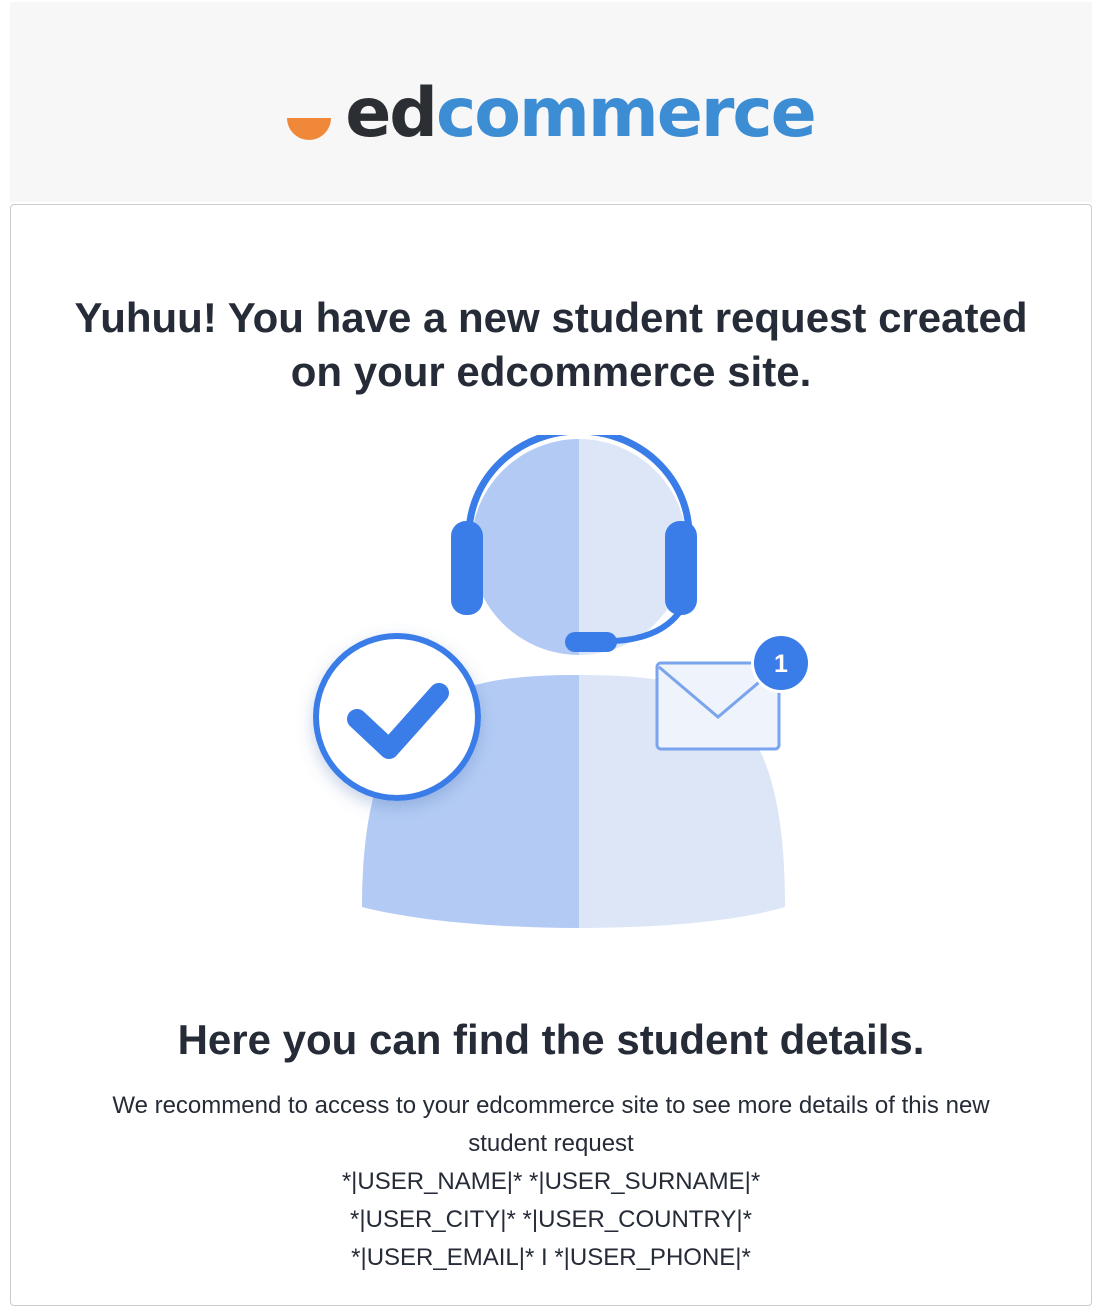 The width and height of the screenshot is (1102, 1310). Describe the element at coordinates (551, 1039) in the screenshot. I see `details-heading: Here you can find the student details.` at that location.